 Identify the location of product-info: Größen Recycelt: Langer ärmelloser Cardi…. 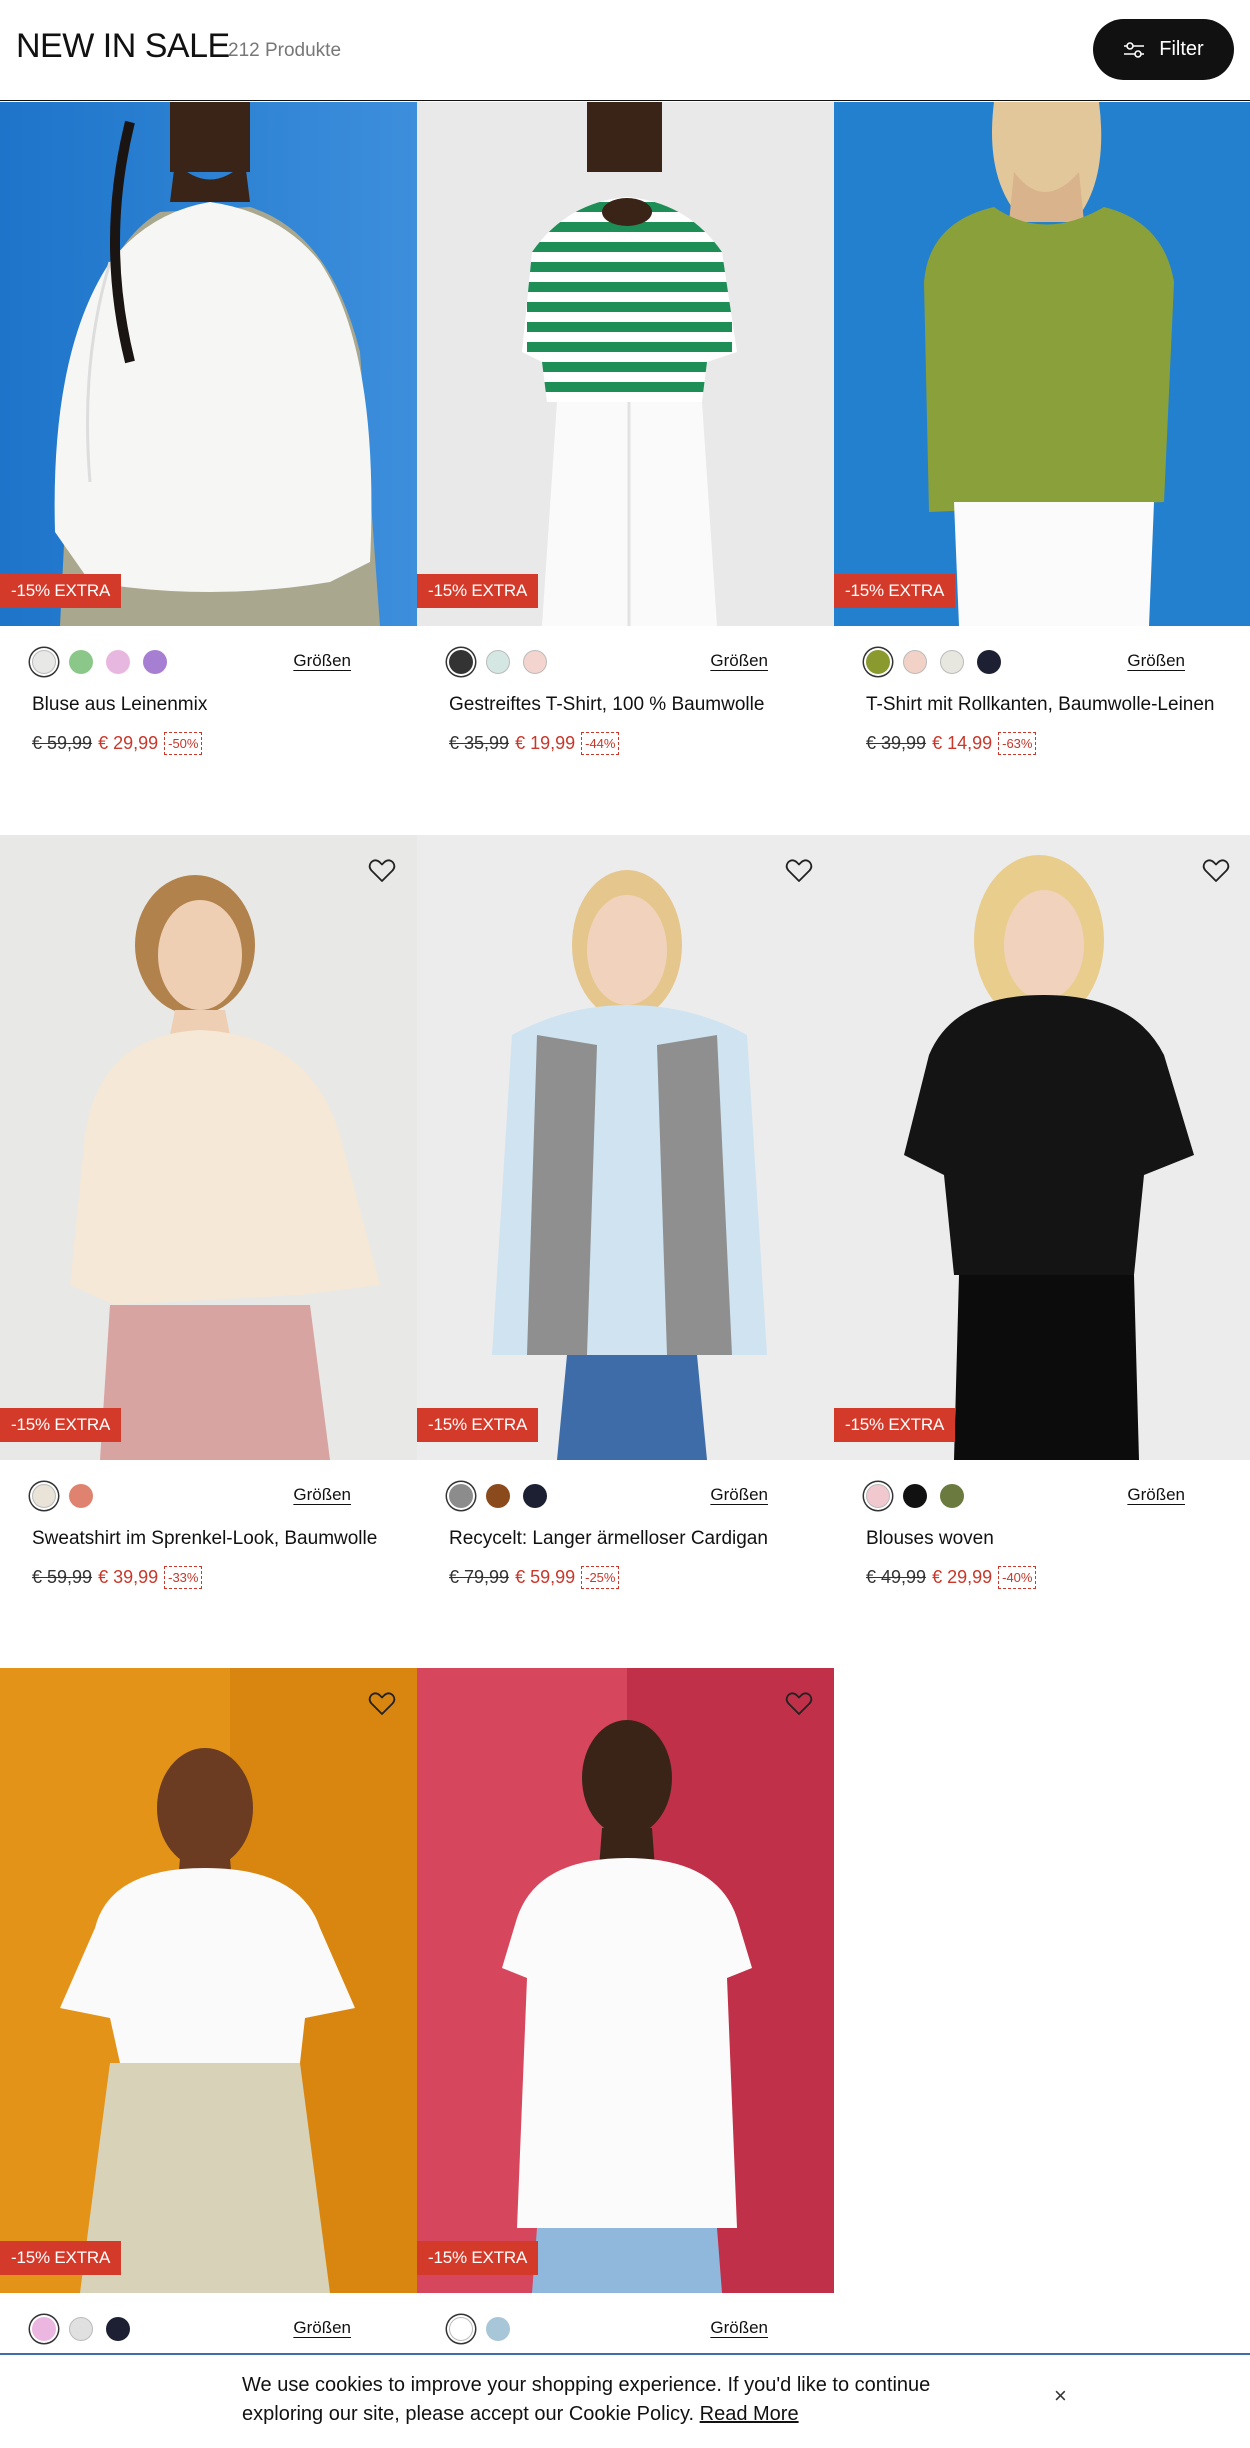
(625, 1540).